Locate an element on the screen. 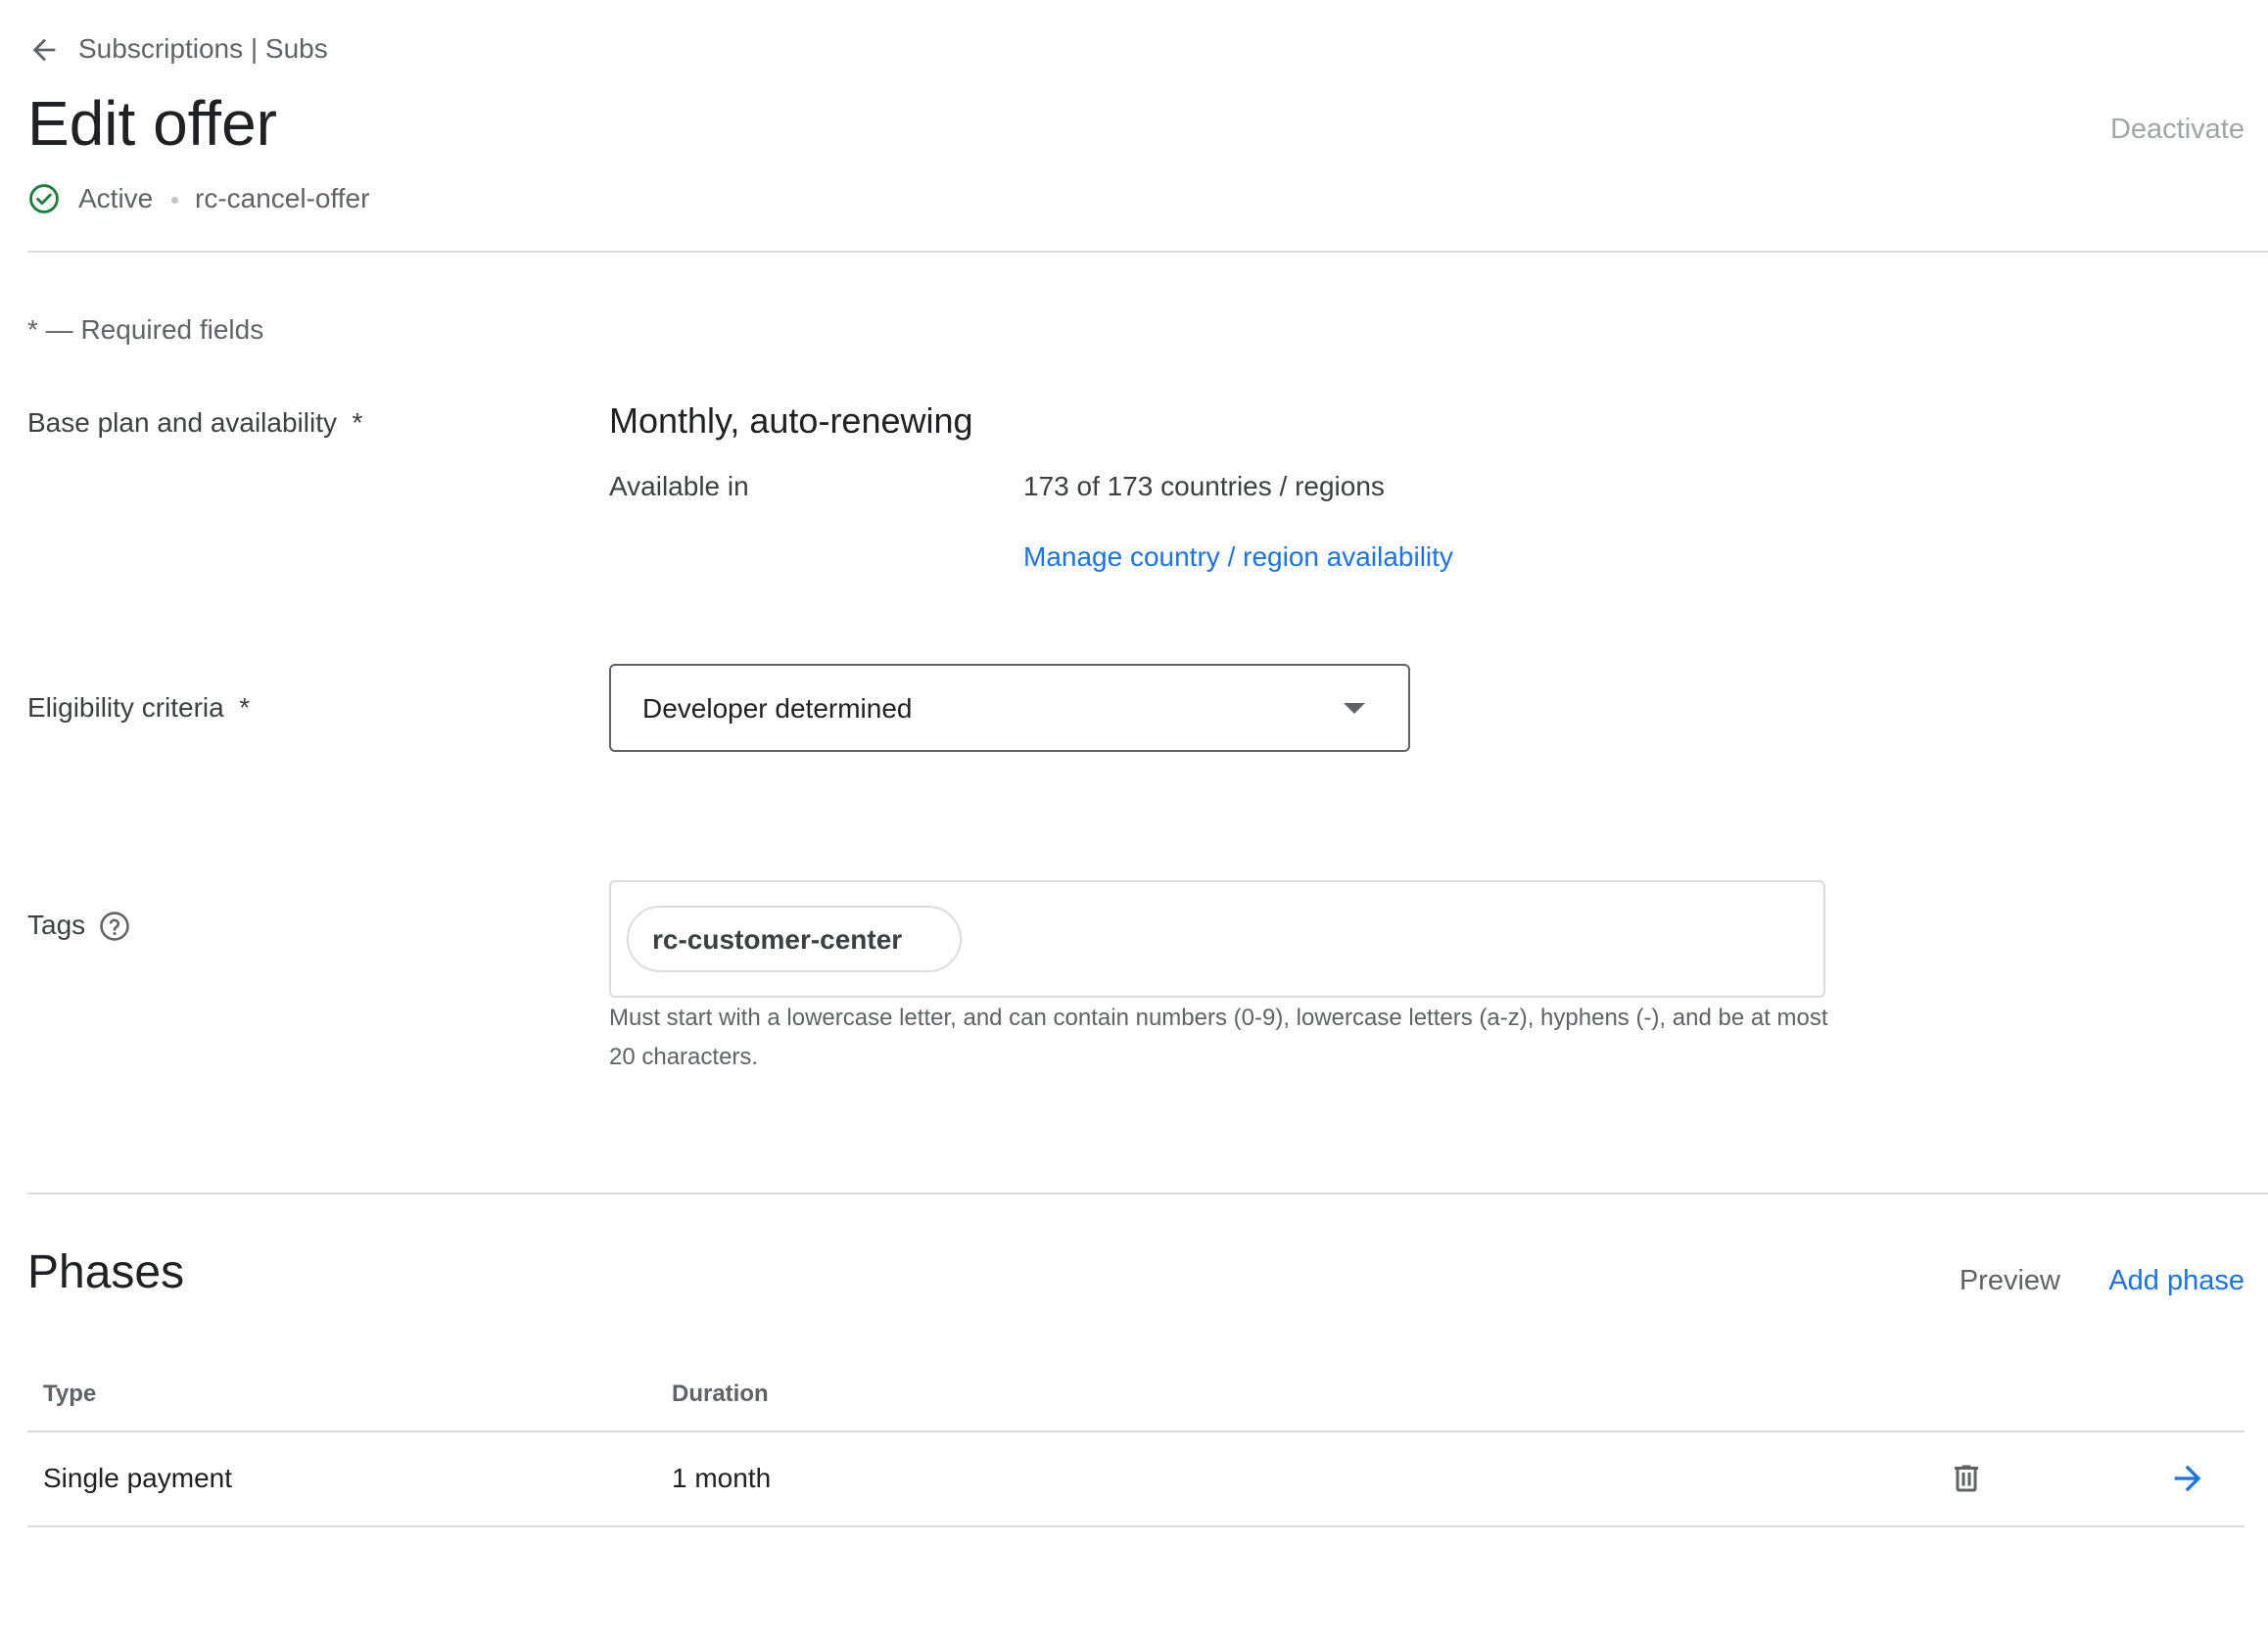  eligibility-select: Developer determined is located at coordinates (1009, 708).